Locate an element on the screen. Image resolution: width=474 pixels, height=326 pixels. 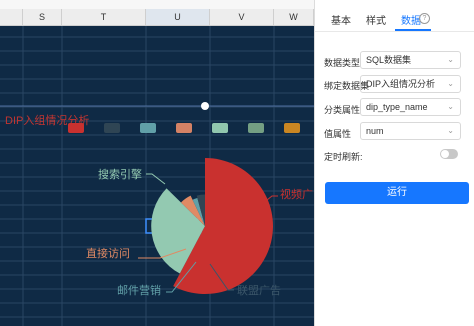
column-header-blank is located at coordinates (11, 17).